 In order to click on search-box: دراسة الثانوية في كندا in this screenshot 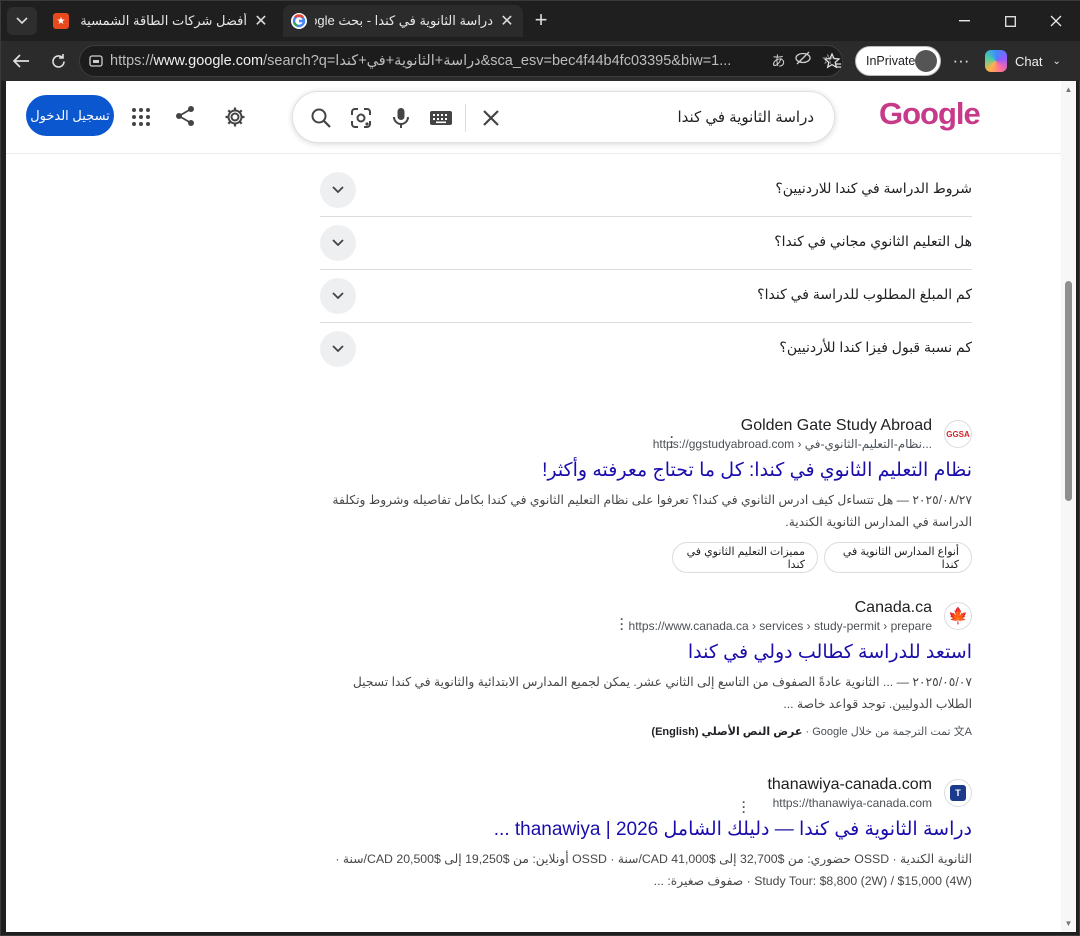, I will do `click(563, 117)`.